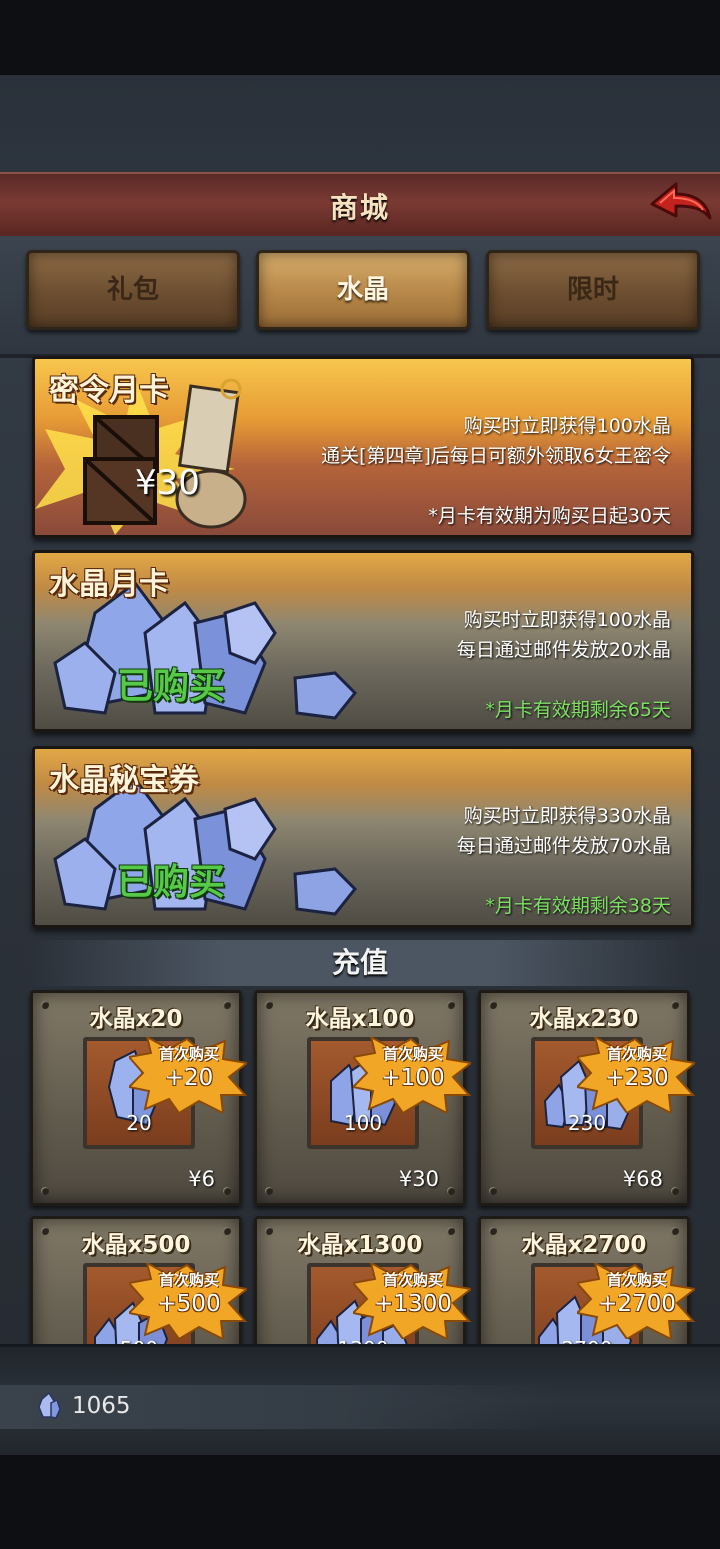  What do you see at coordinates (49, 1405) in the screenshot?
I see `crystal-icon` at bounding box center [49, 1405].